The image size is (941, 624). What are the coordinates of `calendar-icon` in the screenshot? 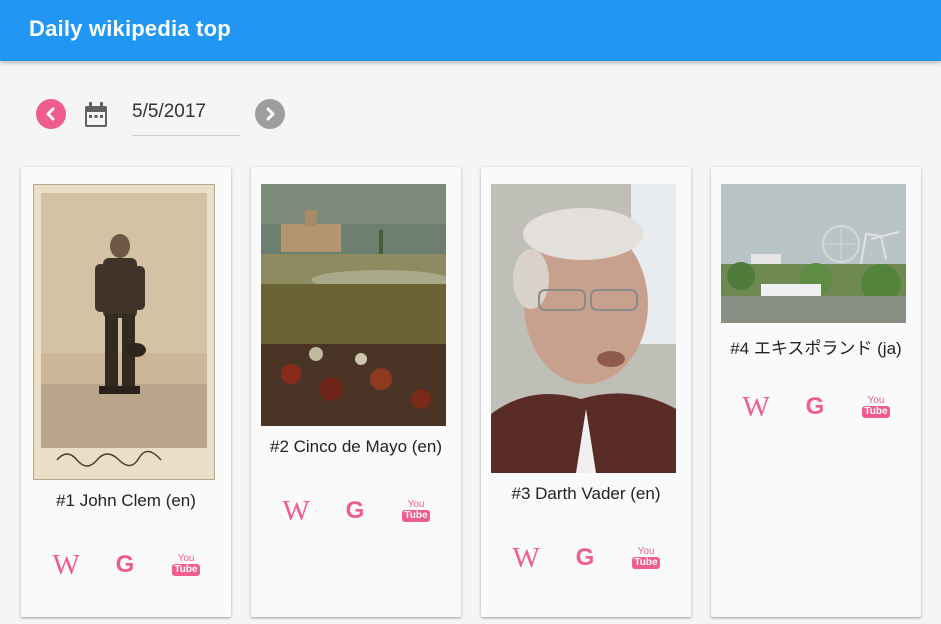 It's located at (96, 115).